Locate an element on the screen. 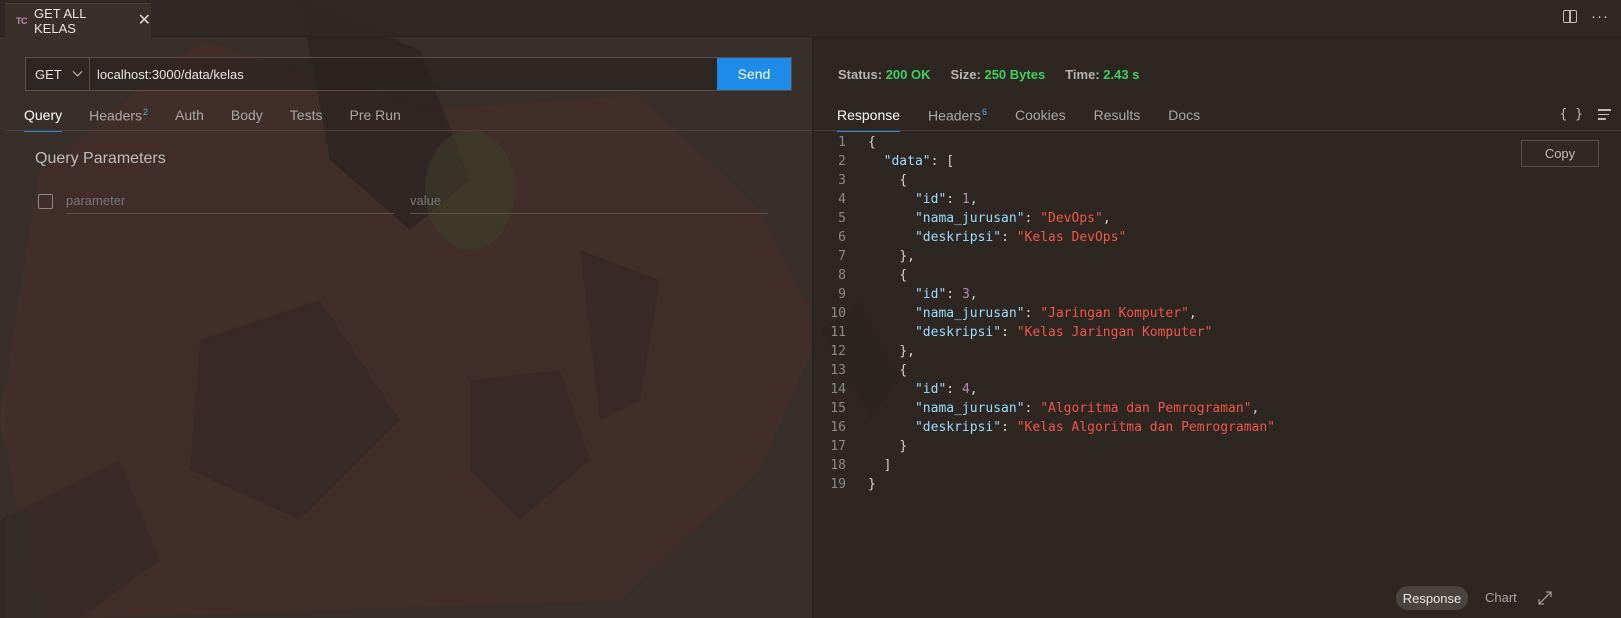 The width and height of the screenshot is (1621, 618). code-text: } is located at coordinates (876, 446).